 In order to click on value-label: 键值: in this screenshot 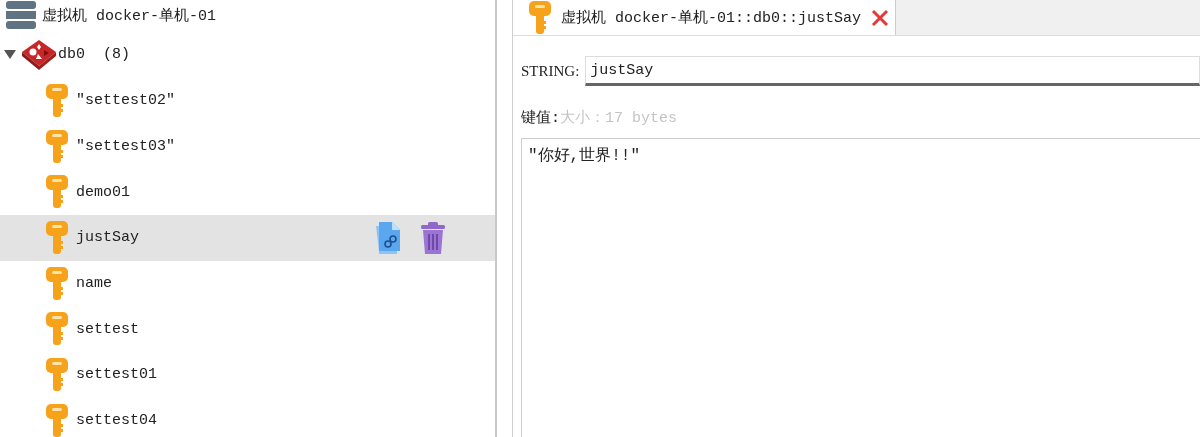, I will do `click(540, 117)`.